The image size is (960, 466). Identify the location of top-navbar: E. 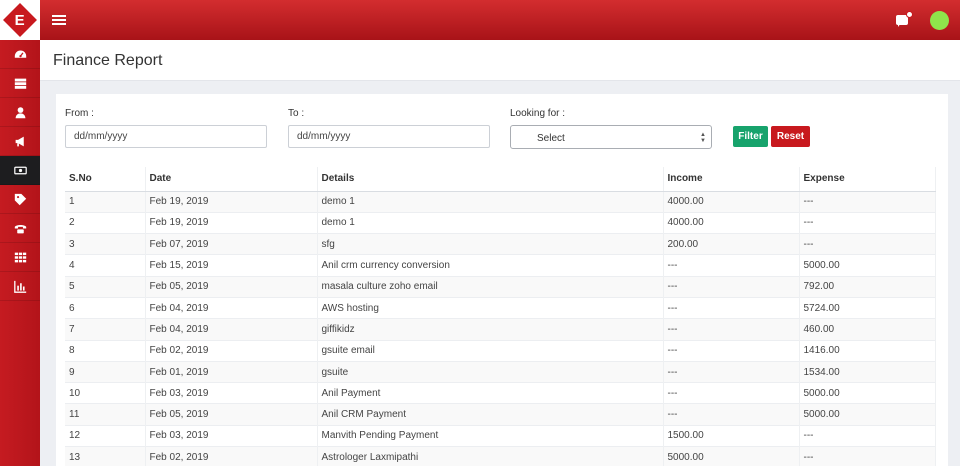
(480, 20).